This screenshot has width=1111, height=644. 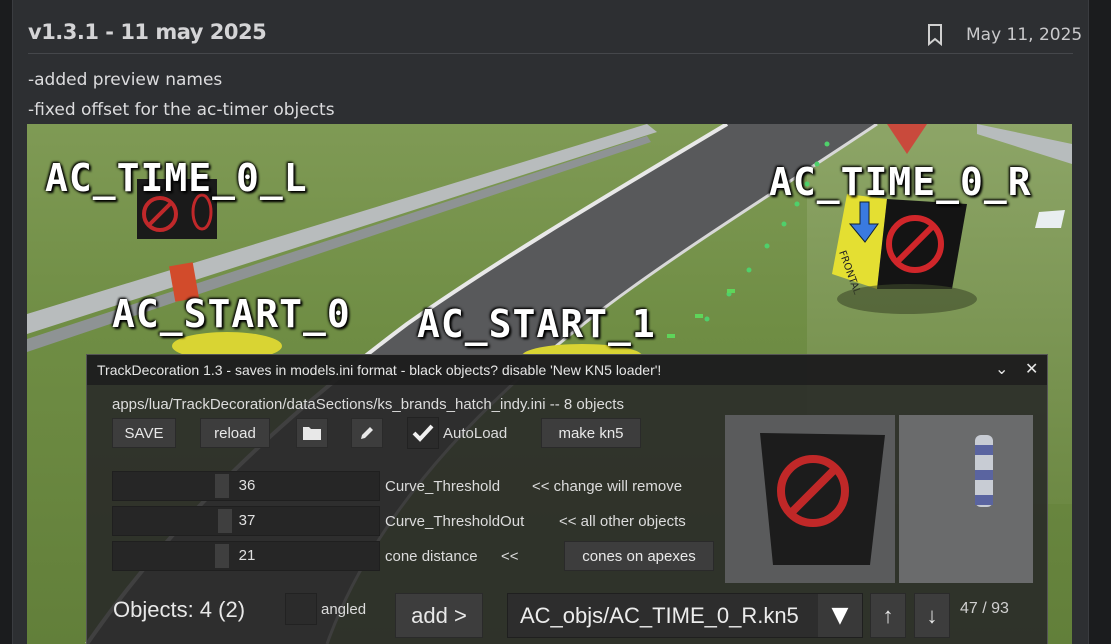 I want to click on autoload-checkbox, so click(x=423, y=433).